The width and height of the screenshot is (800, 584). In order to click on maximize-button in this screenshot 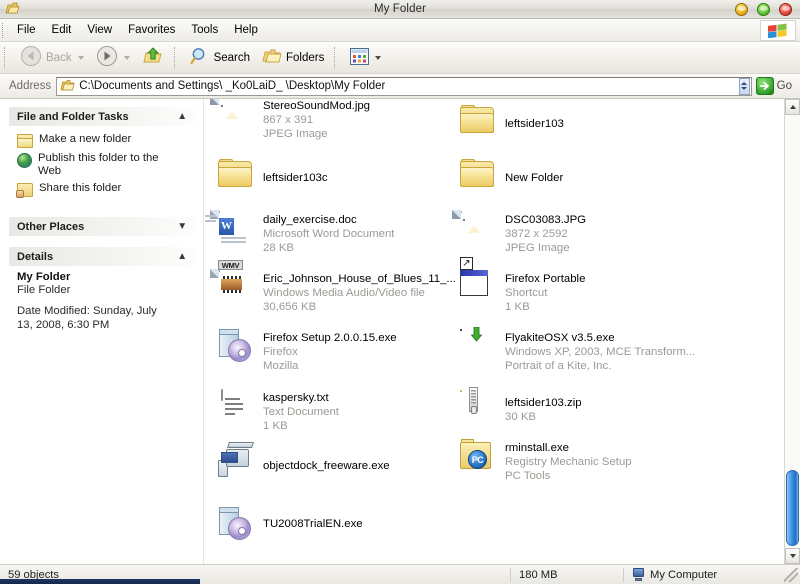, I will do `click(763, 9)`.